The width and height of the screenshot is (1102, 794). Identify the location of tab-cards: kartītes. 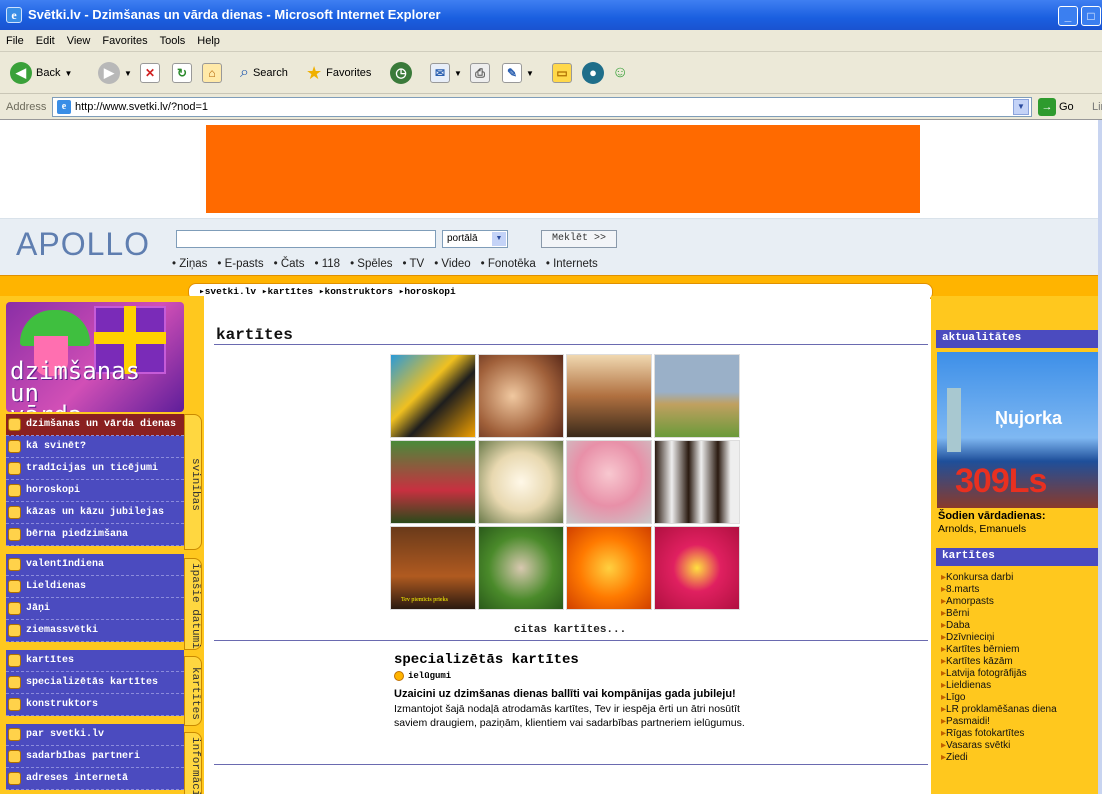
(193, 691).